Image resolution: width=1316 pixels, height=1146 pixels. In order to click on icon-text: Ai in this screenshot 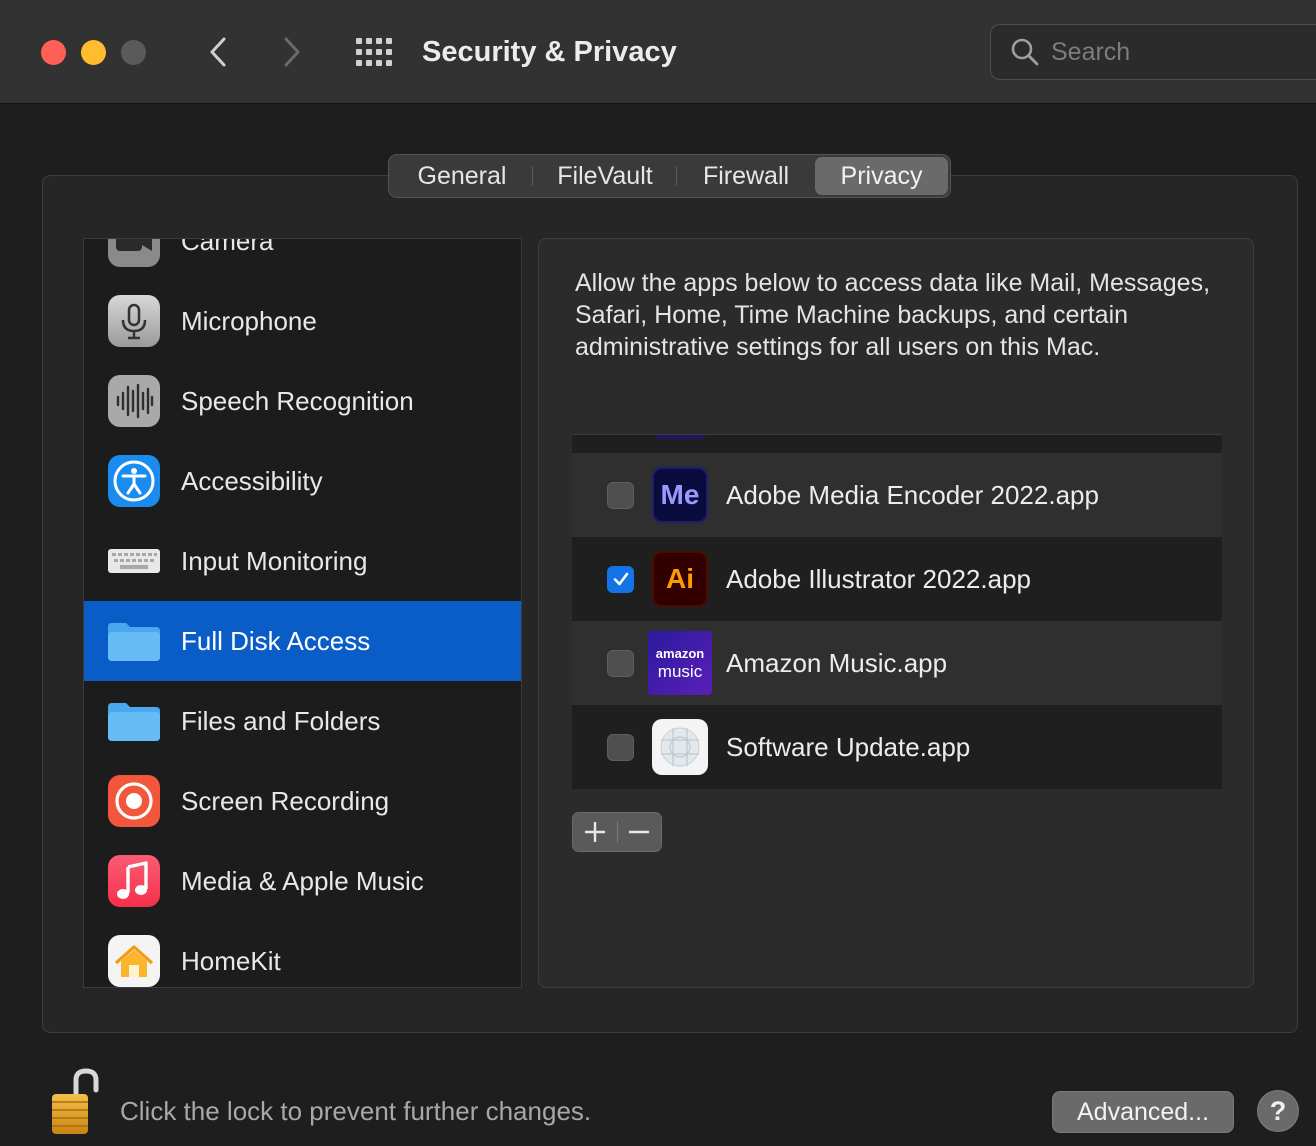, I will do `click(680, 578)`.